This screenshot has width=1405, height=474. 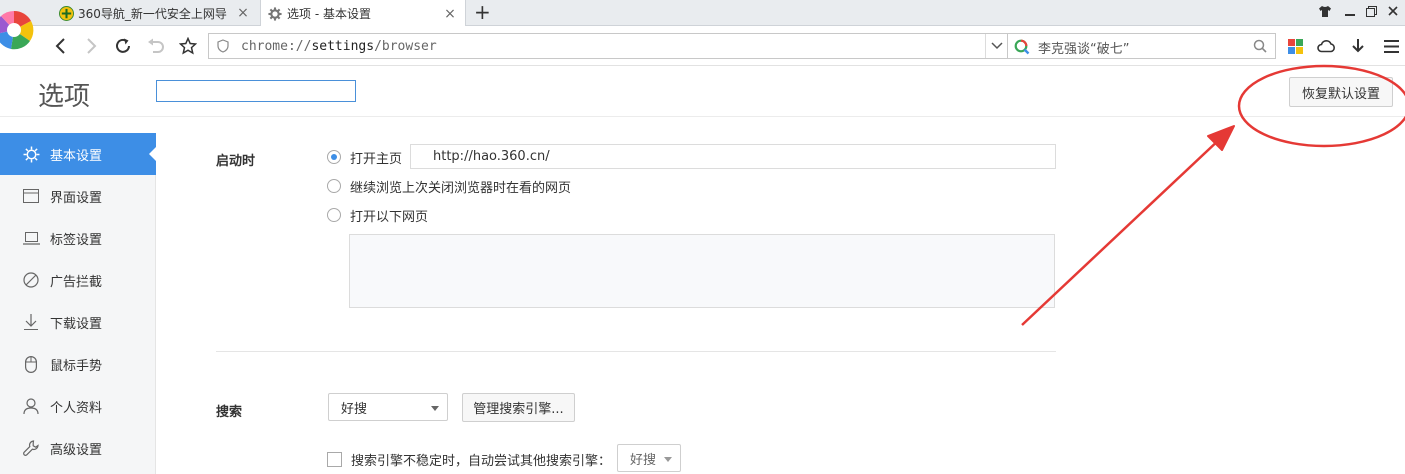 I want to click on tab-360-nav: 360导航_新一代安全上网导 ×, so click(x=155, y=13).